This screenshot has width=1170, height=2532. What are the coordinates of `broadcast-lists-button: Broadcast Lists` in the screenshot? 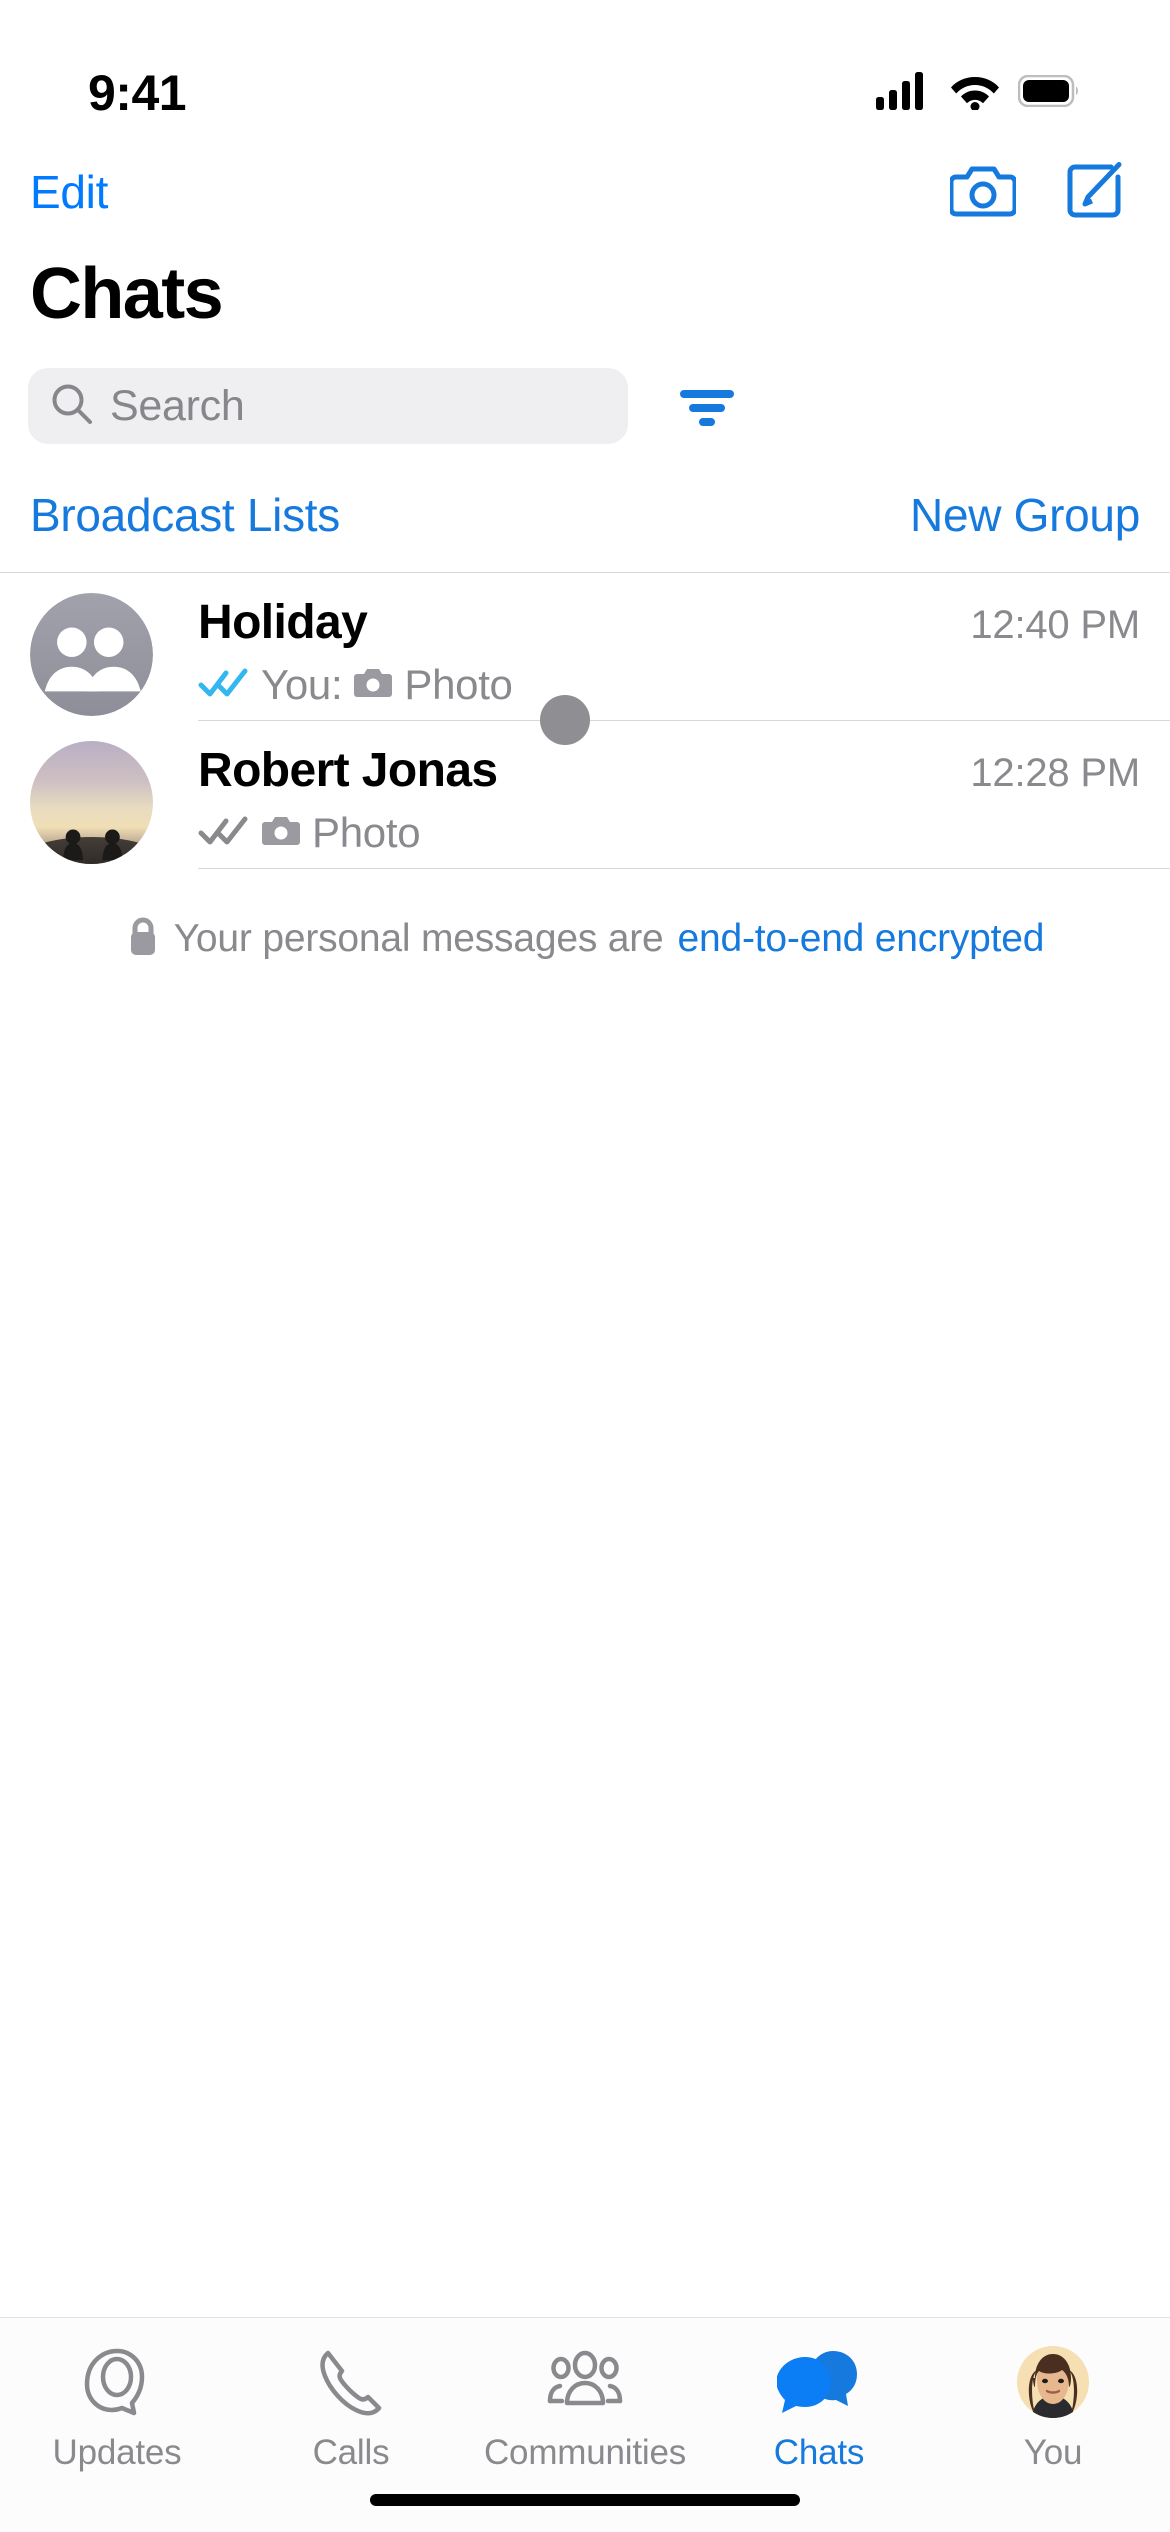 It's located at (185, 515).